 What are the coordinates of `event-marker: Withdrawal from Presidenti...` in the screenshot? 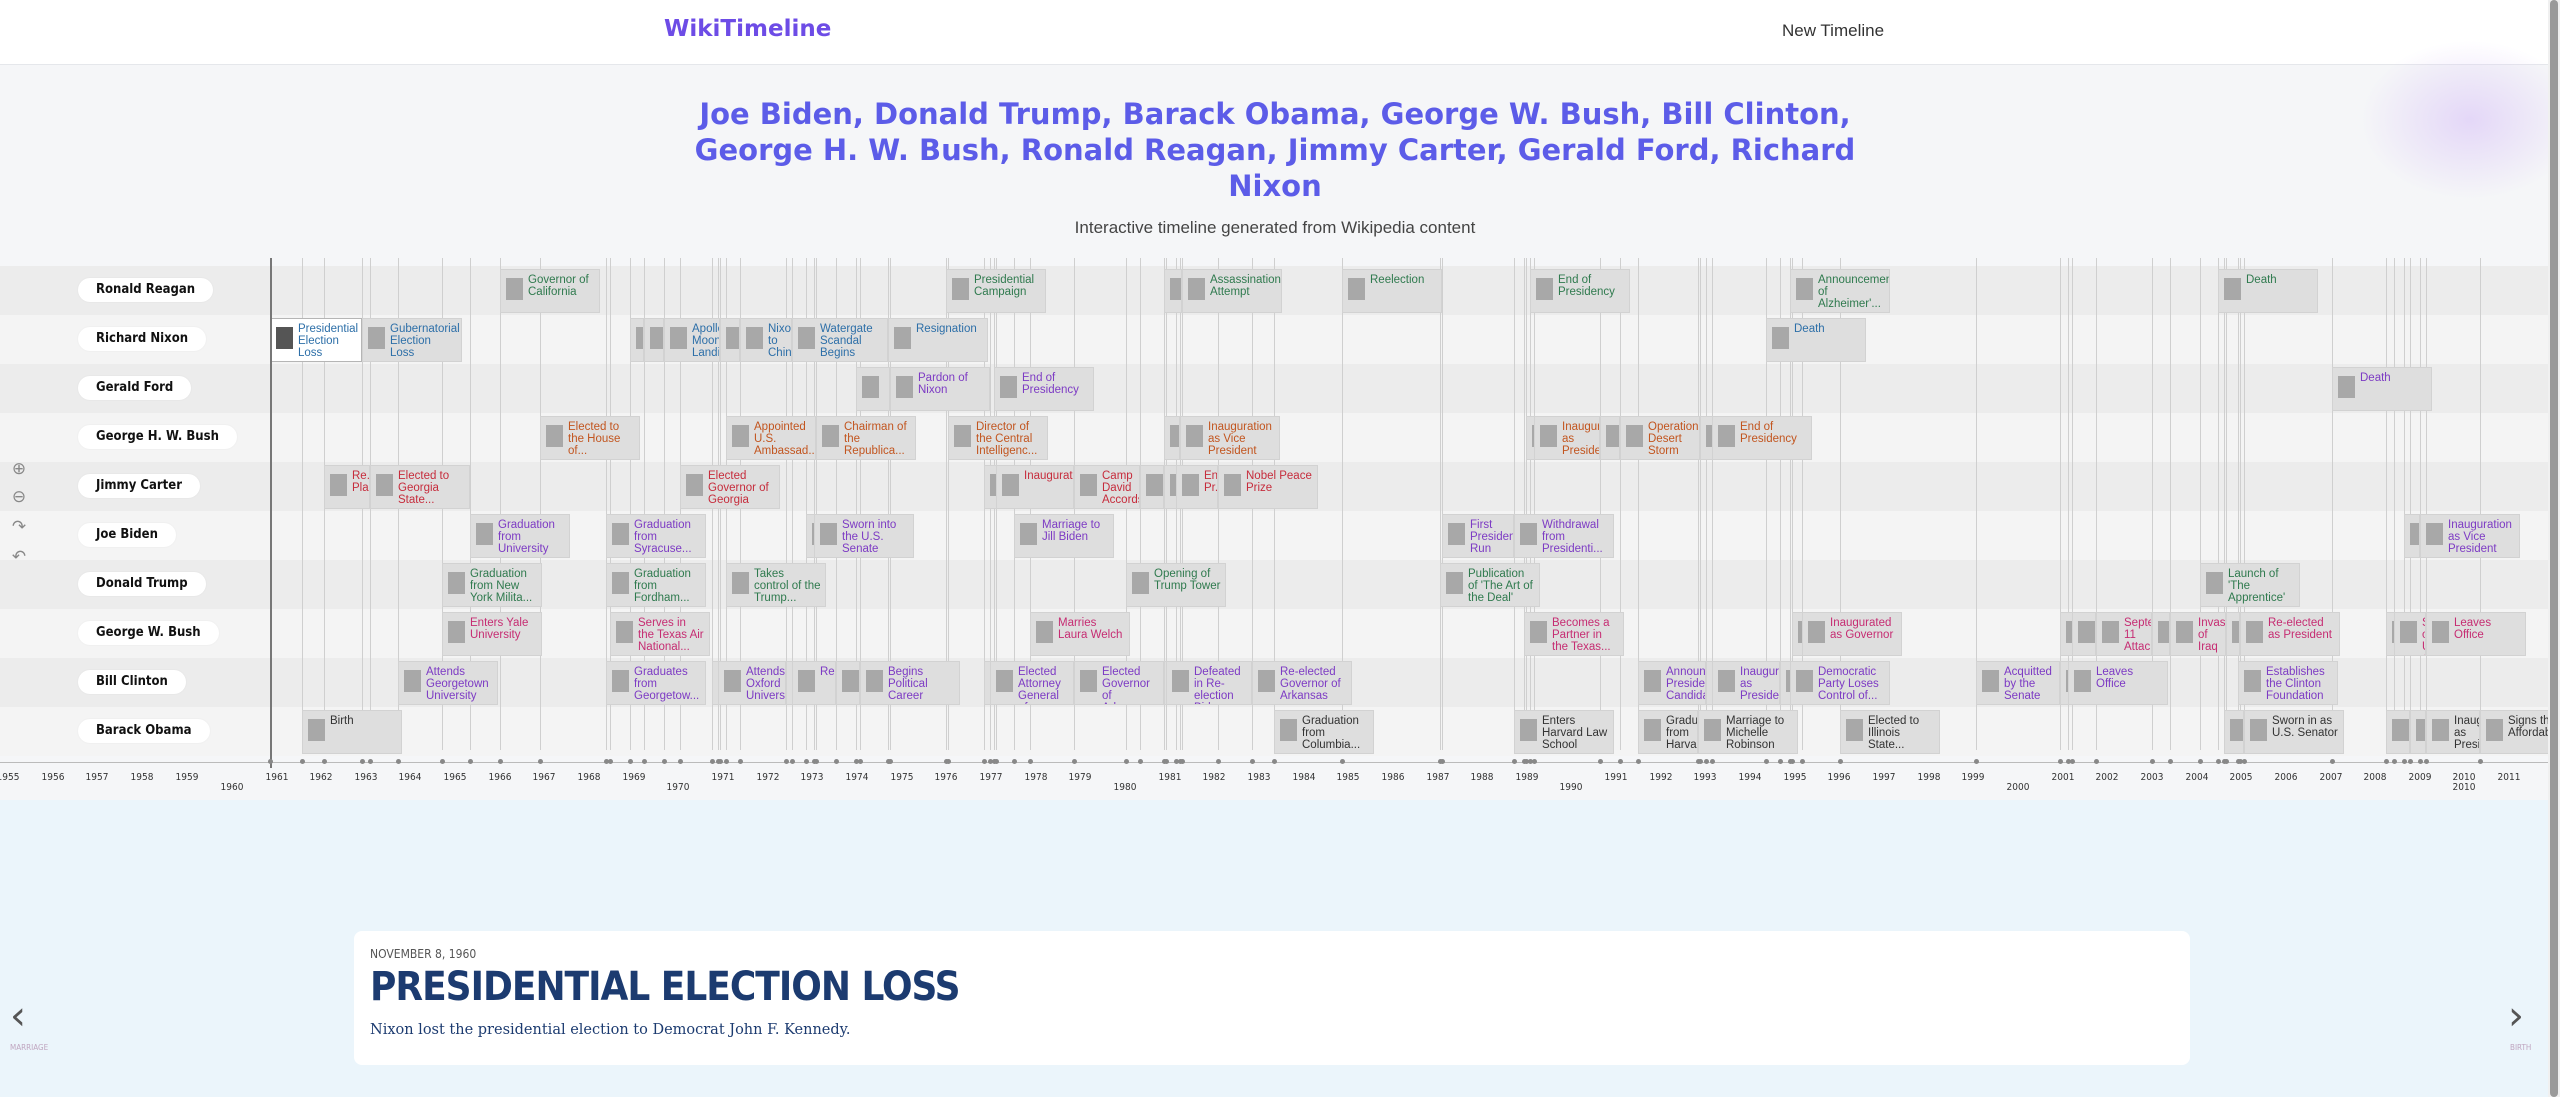 It's located at (1564, 536).